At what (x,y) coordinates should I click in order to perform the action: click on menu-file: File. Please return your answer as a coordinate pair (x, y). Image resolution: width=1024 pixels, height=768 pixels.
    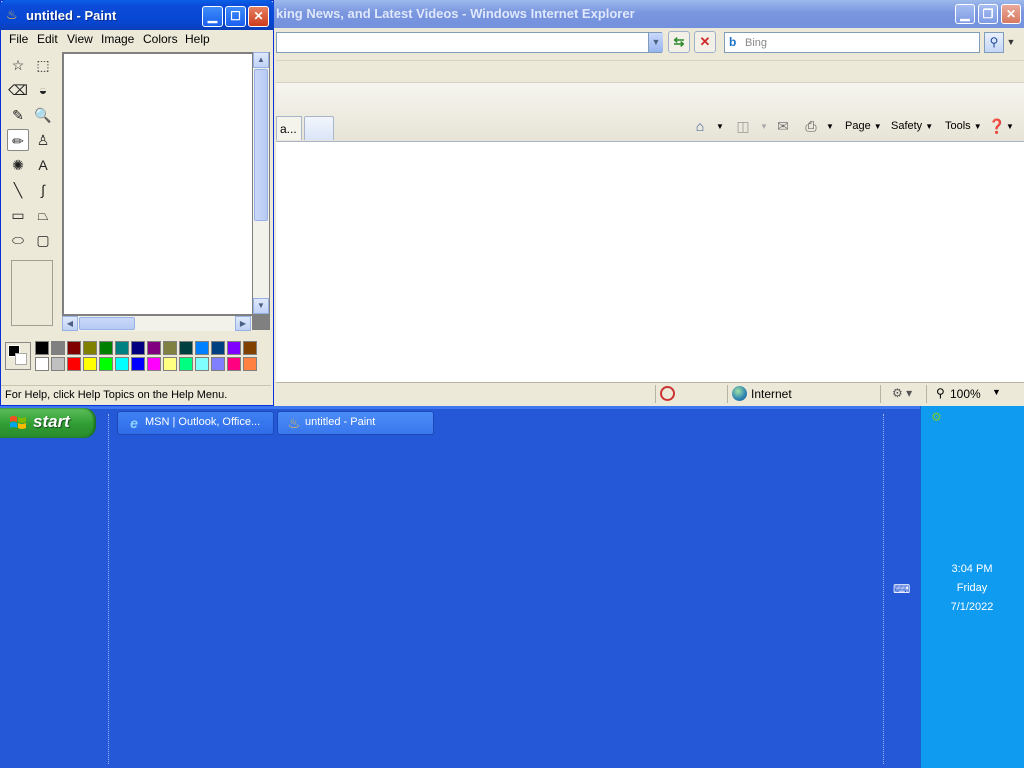
    Looking at the image, I should click on (18, 39).